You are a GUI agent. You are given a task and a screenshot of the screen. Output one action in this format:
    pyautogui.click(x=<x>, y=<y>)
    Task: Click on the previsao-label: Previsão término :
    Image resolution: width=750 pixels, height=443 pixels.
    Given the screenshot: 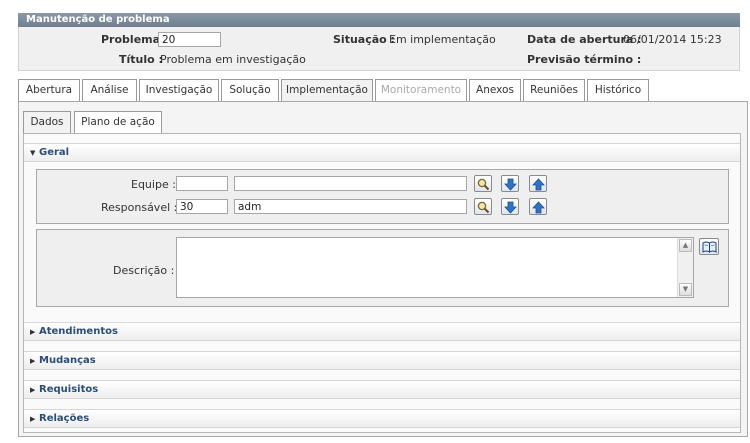 What is the action you would take?
    pyautogui.click(x=584, y=59)
    